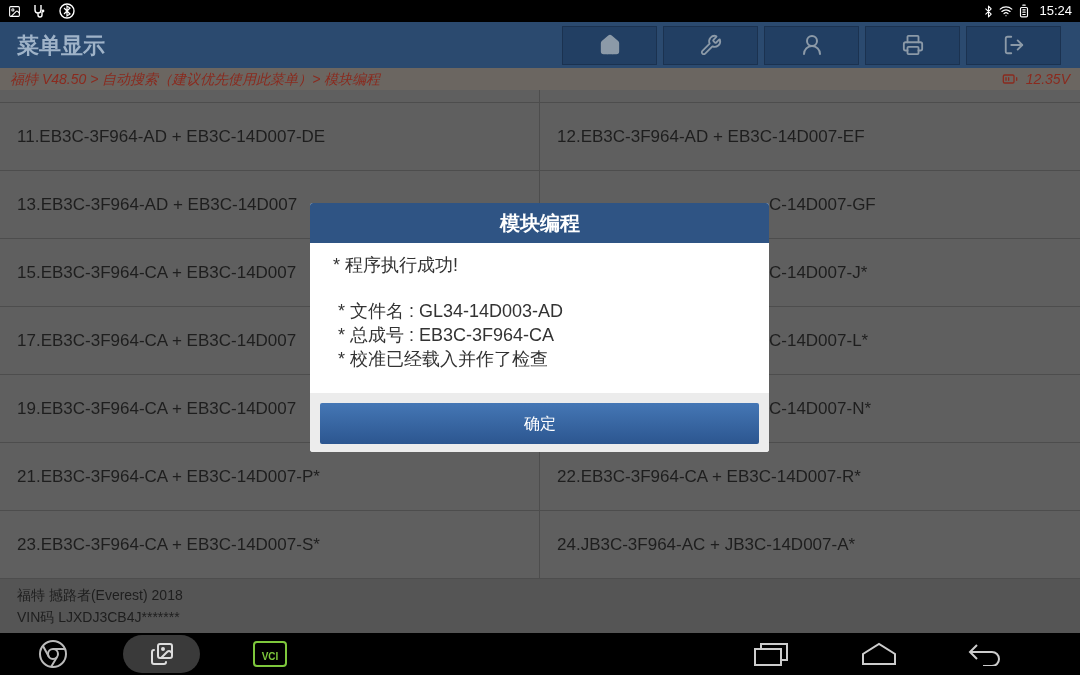 Image resolution: width=1080 pixels, height=675 pixels. I want to click on tools-button, so click(710, 45).